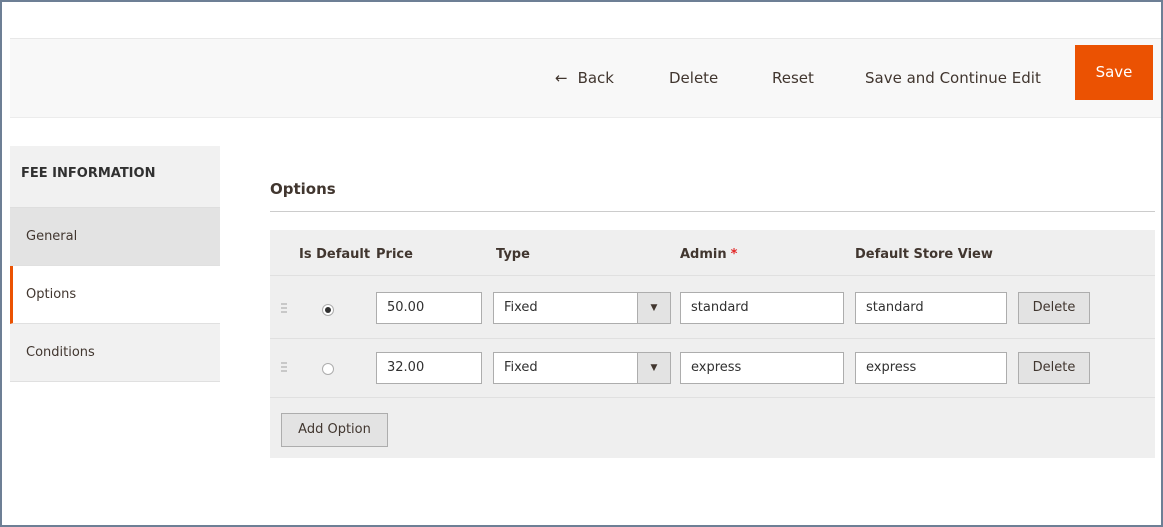 The width and height of the screenshot is (1163, 527). Describe the element at coordinates (51, 294) in the screenshot. I see `sidebar-item-label: Options` at that location.